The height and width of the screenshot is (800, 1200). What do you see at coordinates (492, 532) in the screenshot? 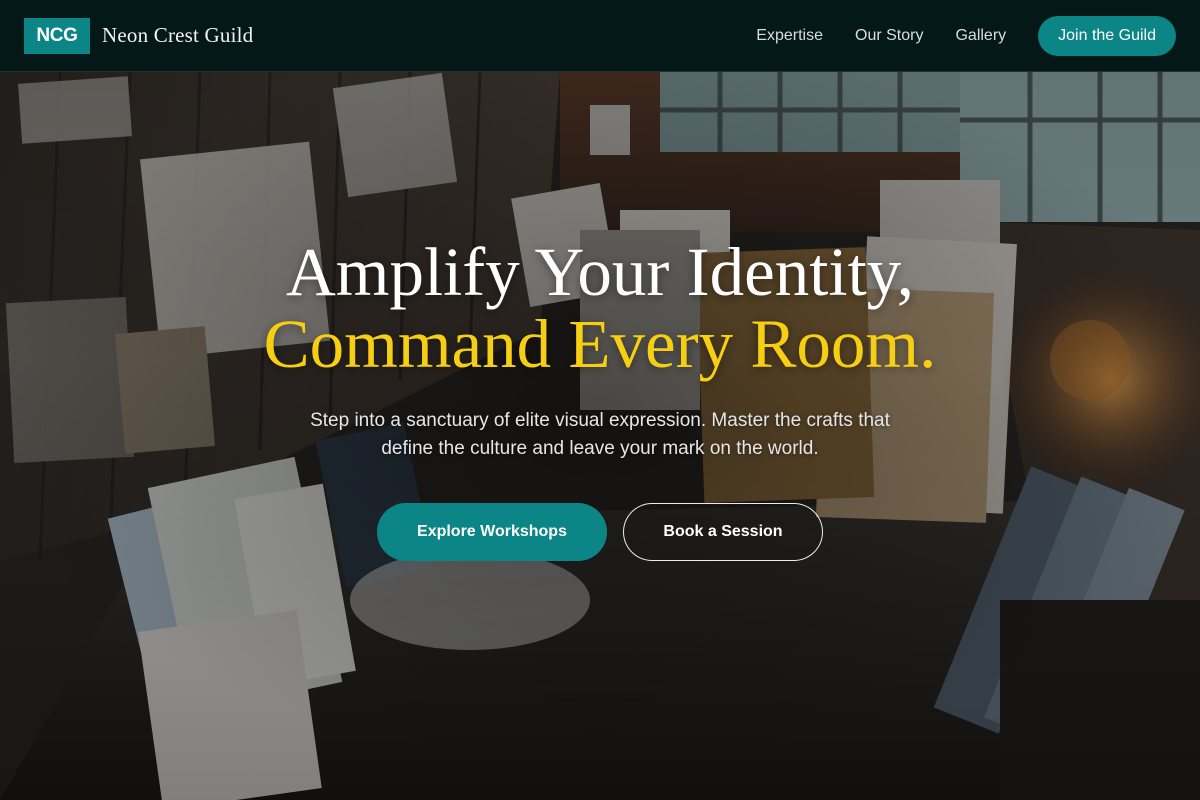
I see `explore-workshops-button: Explore Workshops` at bounding box center [492, 532].